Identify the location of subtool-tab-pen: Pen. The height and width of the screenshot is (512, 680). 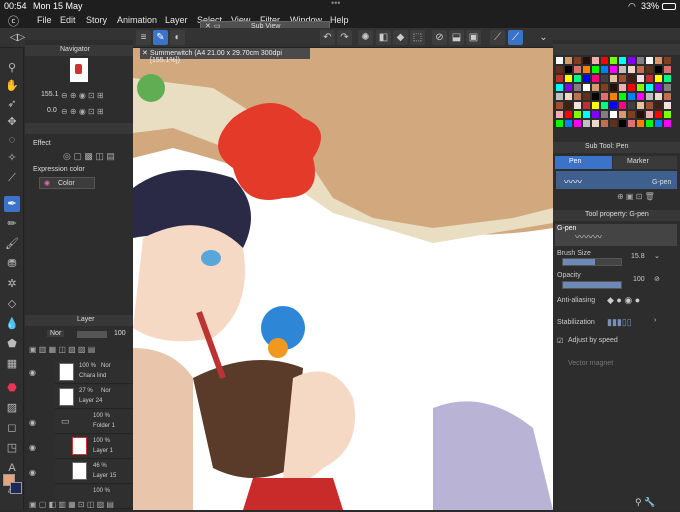
(583, 162).